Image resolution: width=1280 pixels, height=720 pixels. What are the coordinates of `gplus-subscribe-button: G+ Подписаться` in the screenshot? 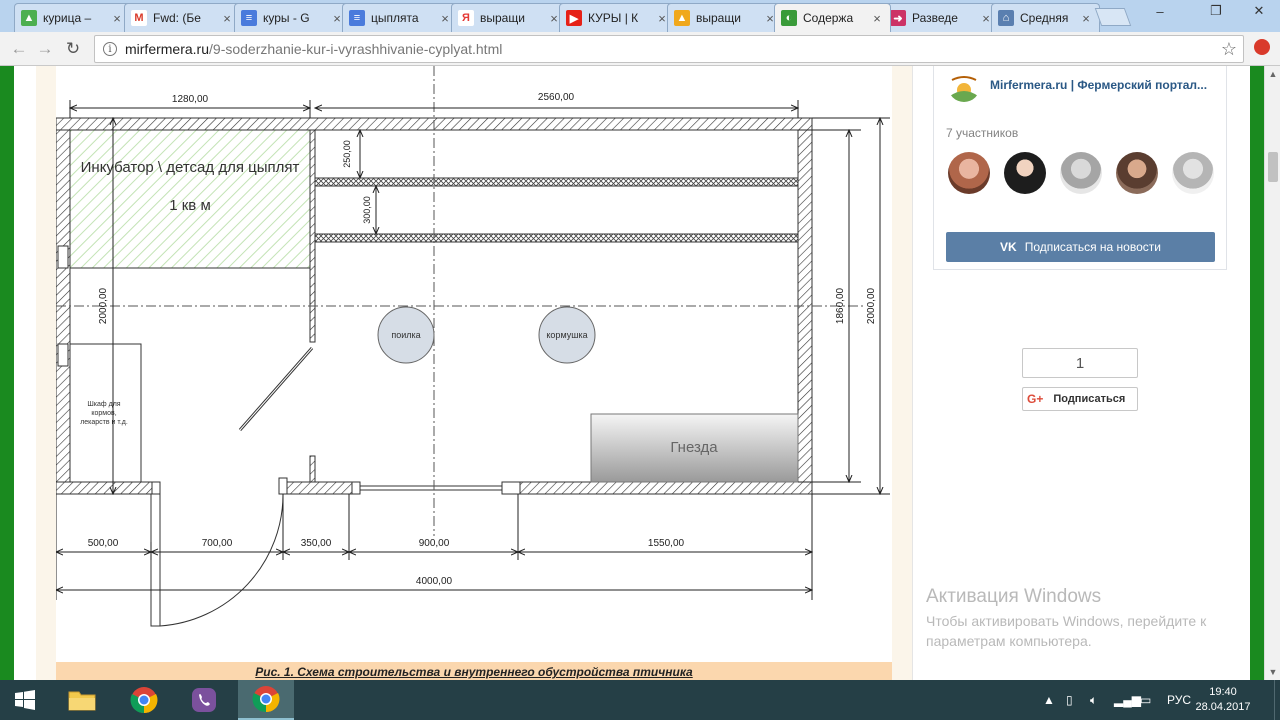 It's located at (1080, 399).